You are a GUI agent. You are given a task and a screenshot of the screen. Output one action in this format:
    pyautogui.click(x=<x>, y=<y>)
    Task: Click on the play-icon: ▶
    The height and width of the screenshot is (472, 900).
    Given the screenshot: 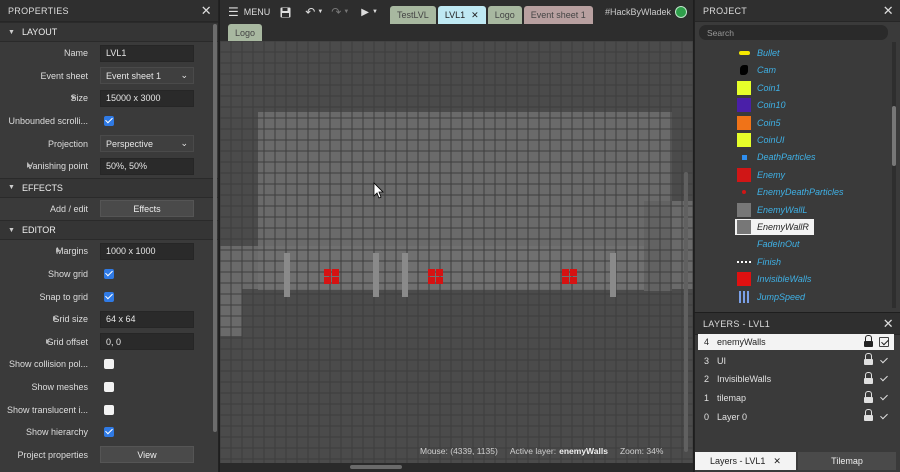 What is the action you would take?
    pyautogui.click(x=365, y=12)
    